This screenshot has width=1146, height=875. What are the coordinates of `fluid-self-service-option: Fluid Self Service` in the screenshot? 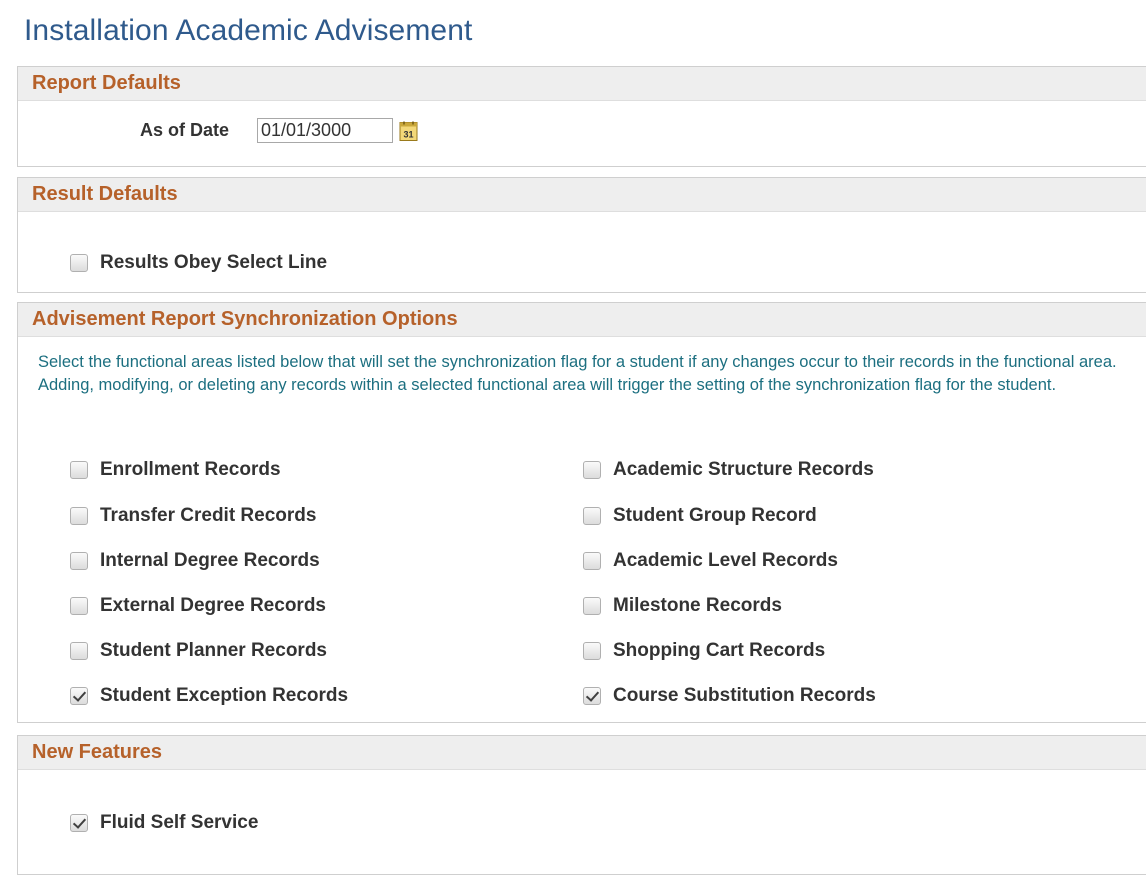 It's located at (164, 823).